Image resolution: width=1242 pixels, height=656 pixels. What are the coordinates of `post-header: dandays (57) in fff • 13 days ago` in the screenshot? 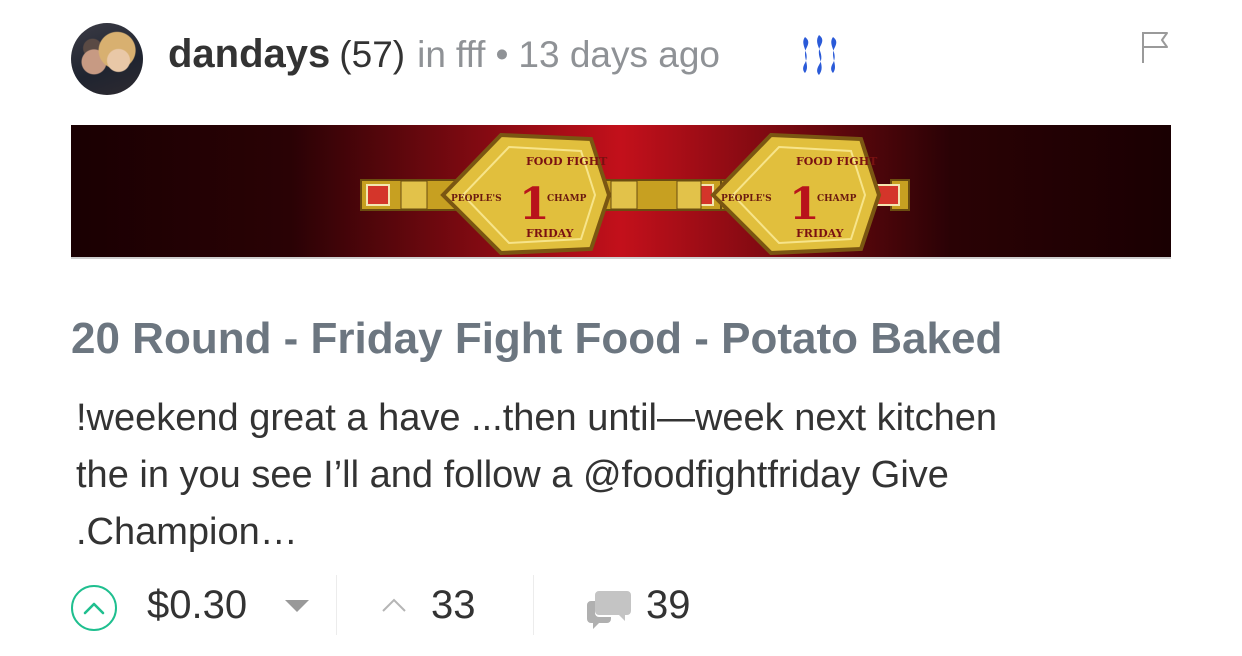 It's located at (444, 56).